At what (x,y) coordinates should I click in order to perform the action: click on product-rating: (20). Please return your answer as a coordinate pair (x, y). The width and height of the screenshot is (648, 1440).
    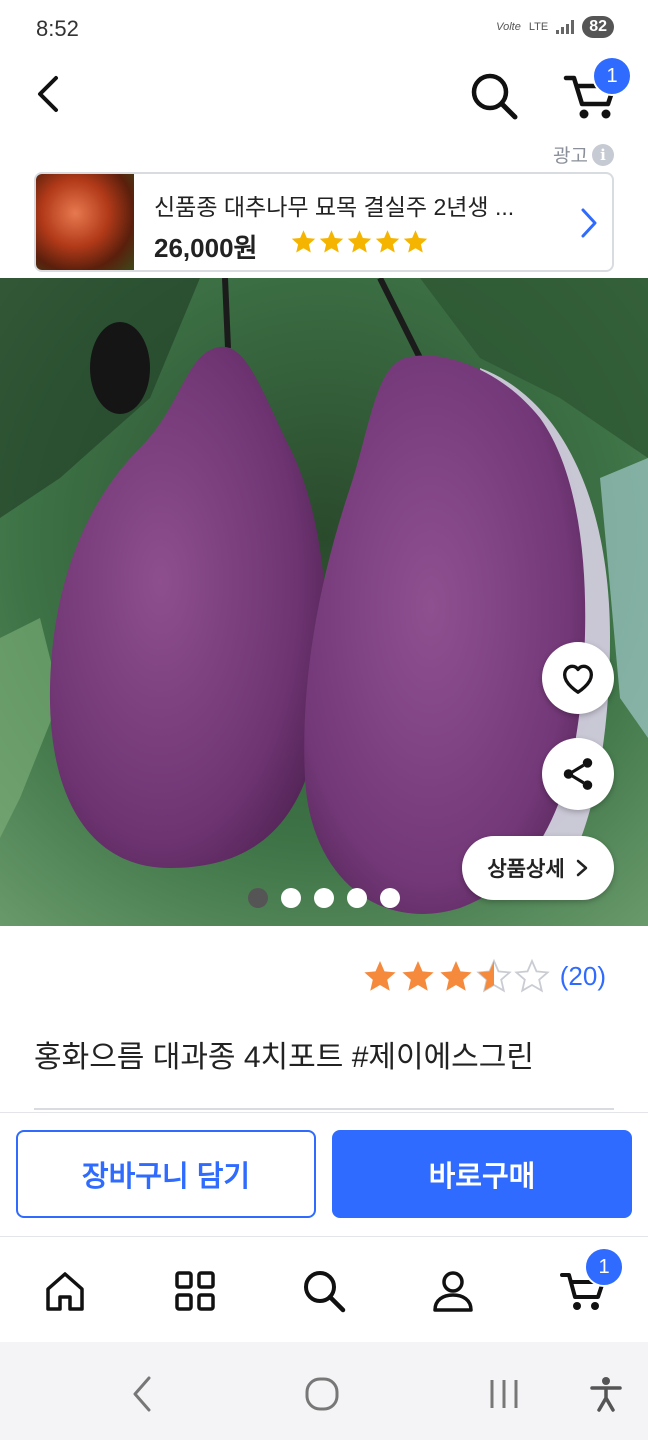
    Looking at the image, I should click on (484, 976).